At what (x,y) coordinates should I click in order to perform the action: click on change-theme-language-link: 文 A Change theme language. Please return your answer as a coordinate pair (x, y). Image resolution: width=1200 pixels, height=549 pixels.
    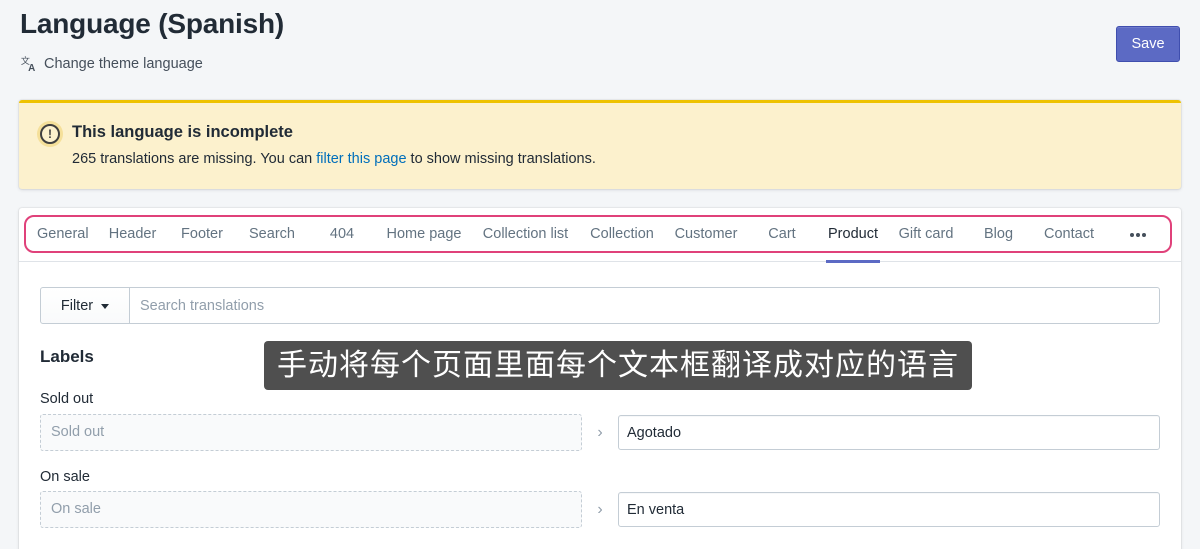
    Looking at the image, I should click on (111, 64).